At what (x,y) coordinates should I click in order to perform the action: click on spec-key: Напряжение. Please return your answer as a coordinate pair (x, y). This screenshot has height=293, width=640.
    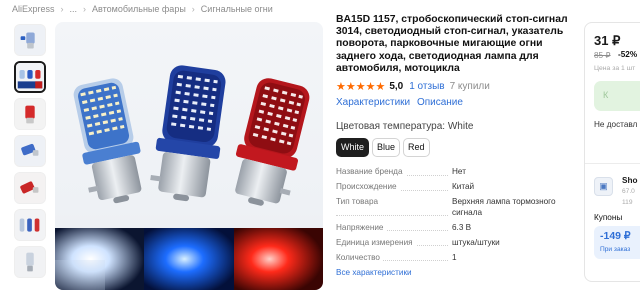
    Looking at the image, I should click on (361, 227).